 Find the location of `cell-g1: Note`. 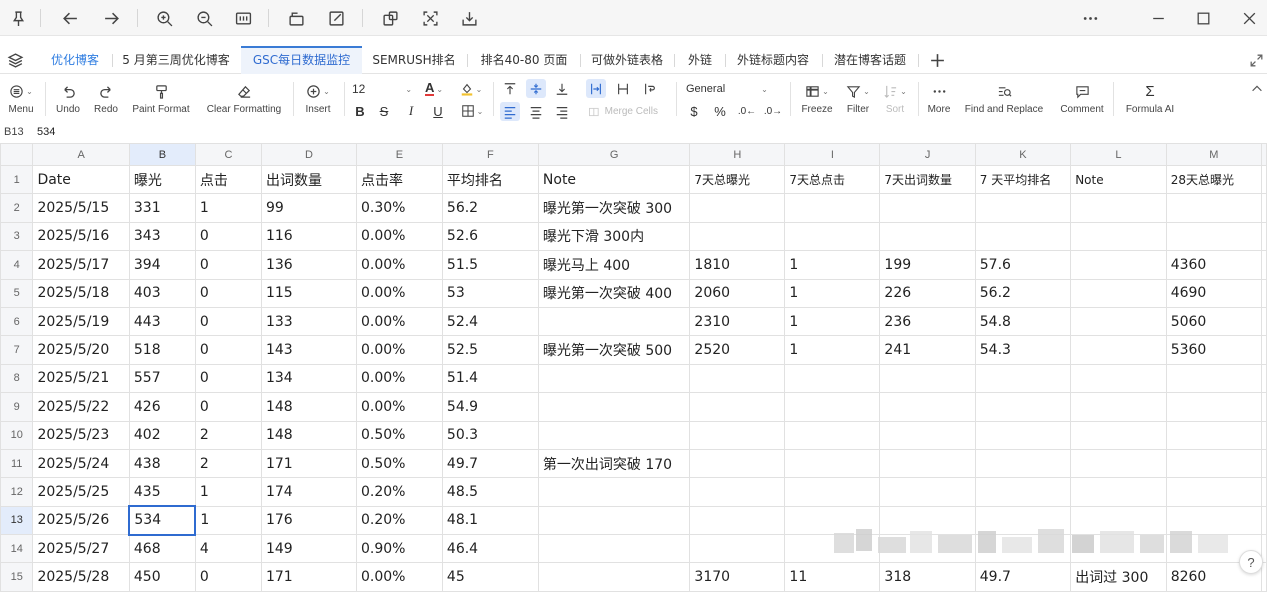

cell-g1: Note is located at coordinates (614, 179).